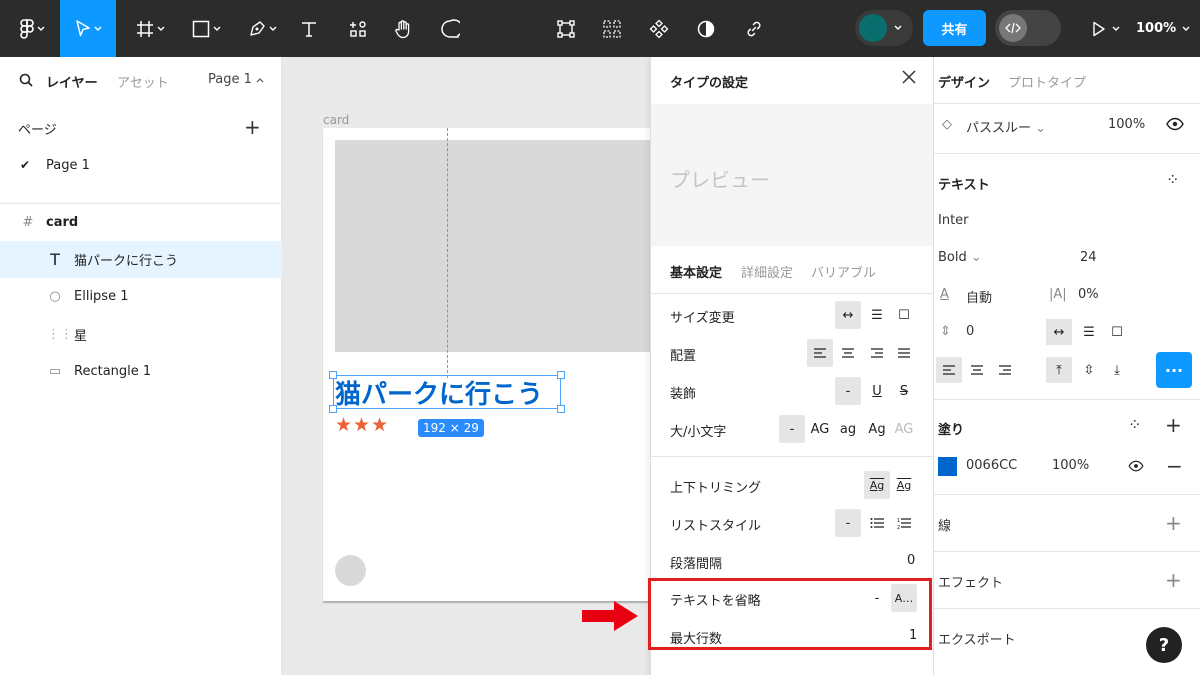 The image size is (1200, 675). What do you see at coordinates (1059, 370) in the screenshot?
I see `align-top-icon: ⤒` at bounding box center [1059, 370].